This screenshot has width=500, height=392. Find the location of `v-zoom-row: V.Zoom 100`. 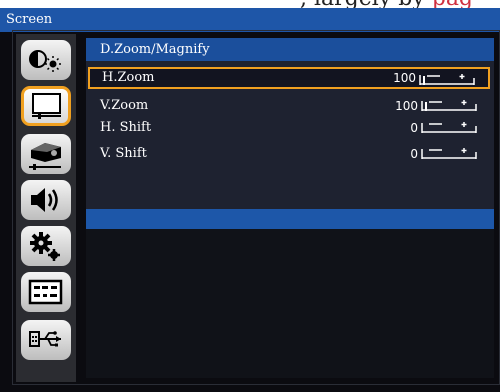

v-zoom-row: V.Zoom 100 is located at coordinates (289, 106).